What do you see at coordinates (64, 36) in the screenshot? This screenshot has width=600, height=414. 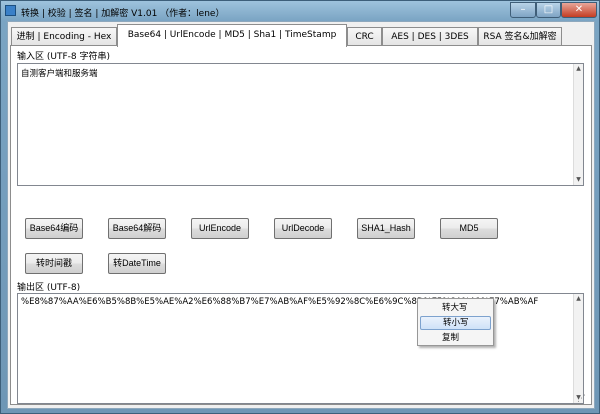 I see `tab-encoding-hex: 进制 | Encoding - Hex` at bounding box center [64, 36].